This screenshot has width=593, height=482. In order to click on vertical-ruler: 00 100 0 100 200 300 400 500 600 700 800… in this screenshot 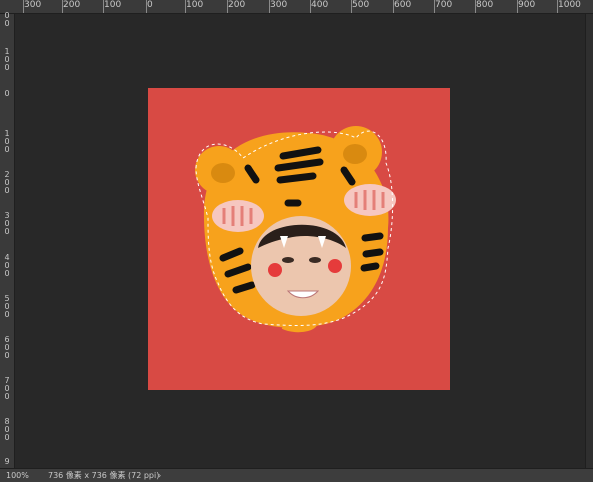, I will do `click(7, 239)`.